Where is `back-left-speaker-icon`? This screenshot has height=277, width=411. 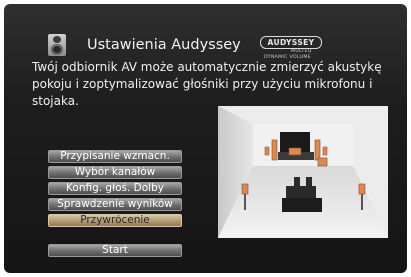
back-left-speaker-icon is located at coordinates (297, 181).